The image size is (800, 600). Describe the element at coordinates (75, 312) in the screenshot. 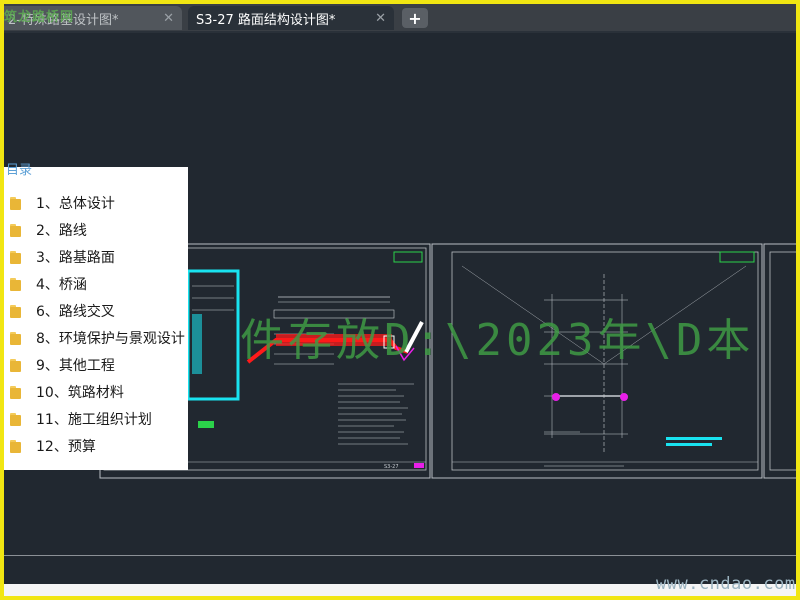

I see `toc-item-label: 6、路线交叉` at that location.